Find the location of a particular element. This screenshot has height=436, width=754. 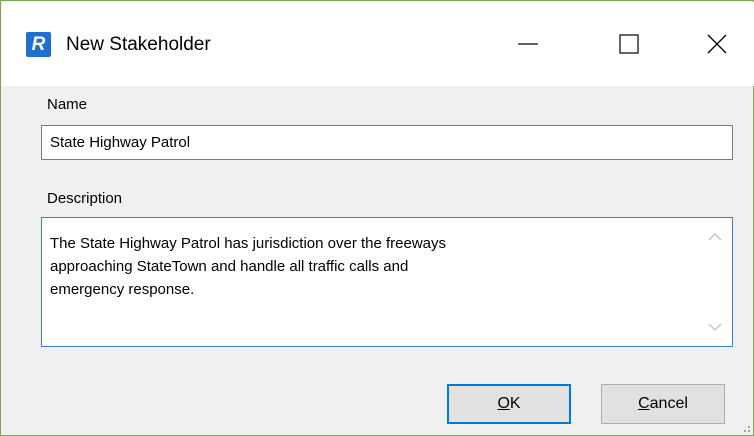

close-button is located at coordinates (716, 44).